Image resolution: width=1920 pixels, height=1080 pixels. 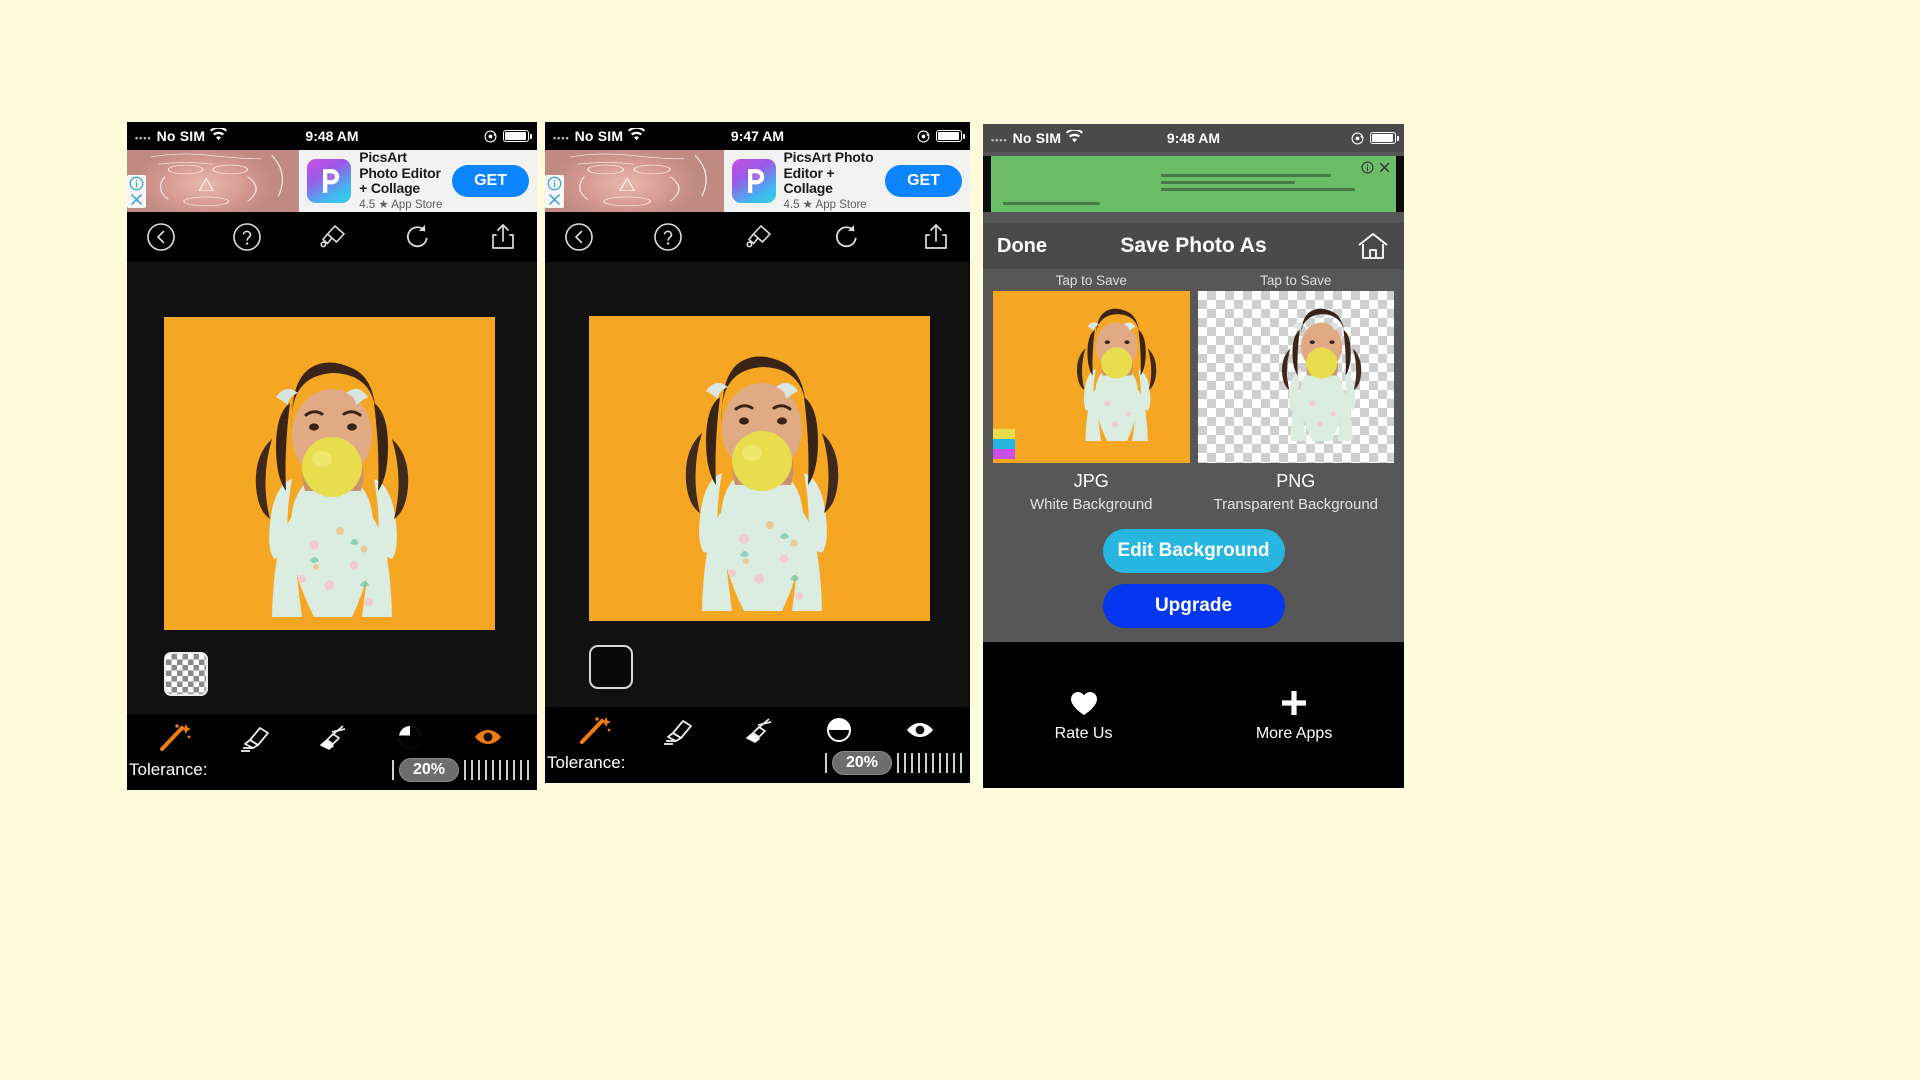 What do you see at coordinates (1294, 733) in the screenshot?
I see `more-apps-label: More Apps` at bounding box center [1294, 733].